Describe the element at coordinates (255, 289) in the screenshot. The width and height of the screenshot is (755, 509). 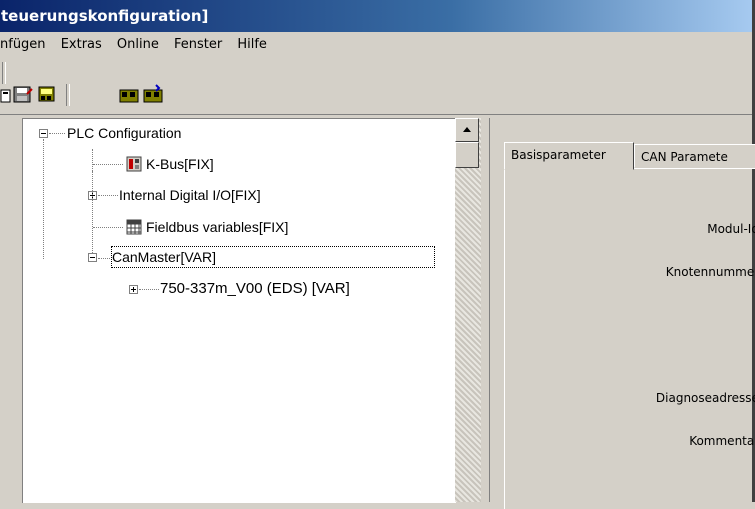
I see `tree-item-750-337m: 750-337m_V00 (EDS) [VAR]` at that location.